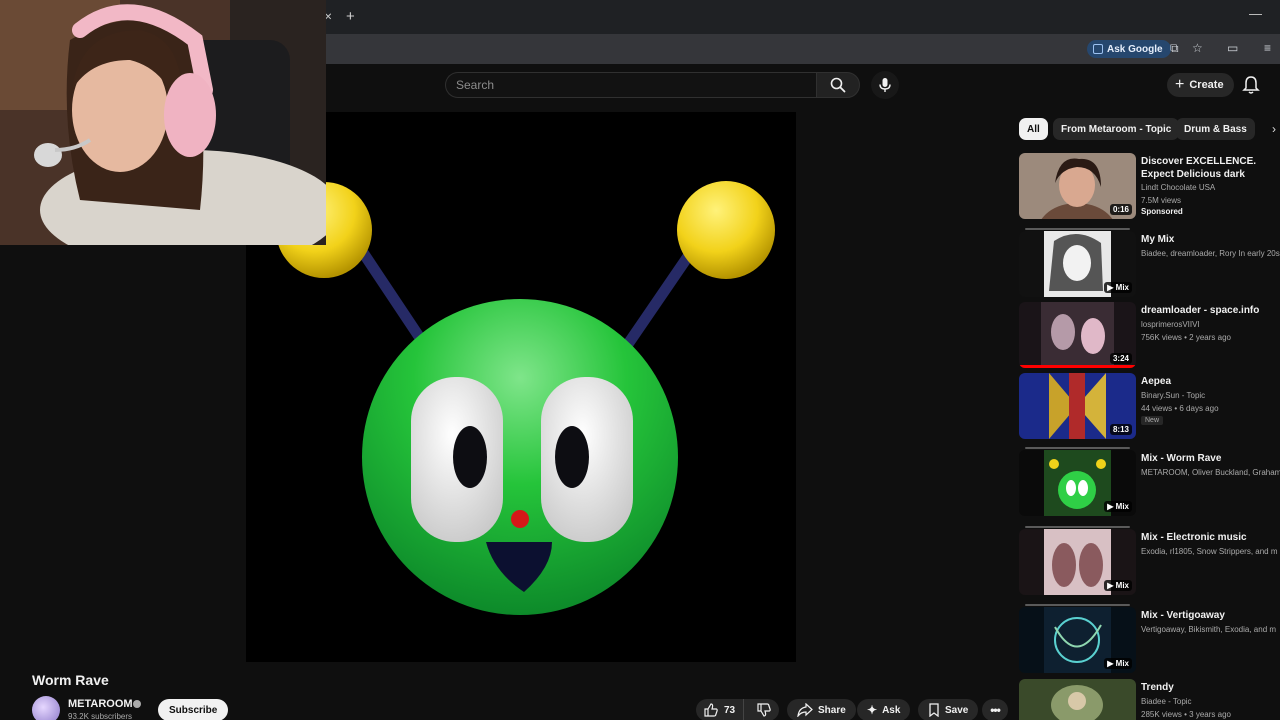 This screenshot has width=1280, height=720. I want to click on like-dislike-group: 73, so click(738, 709).